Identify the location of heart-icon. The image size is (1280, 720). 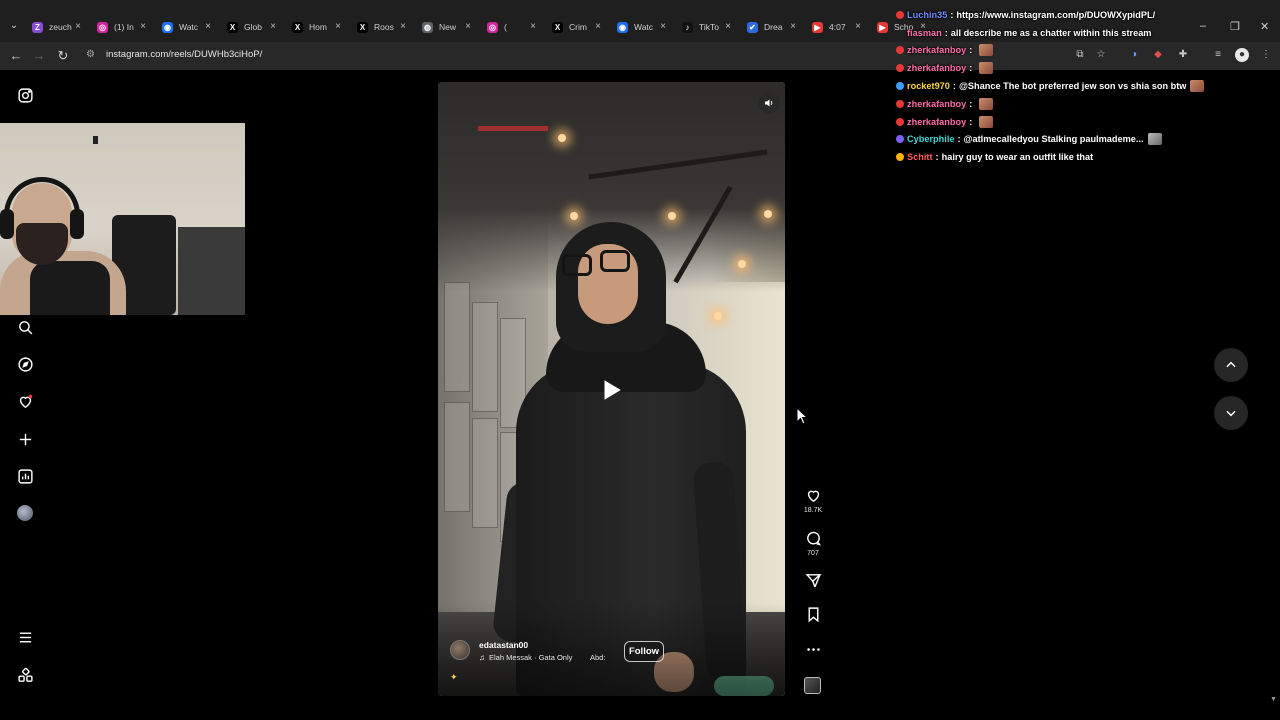
(813, 495).